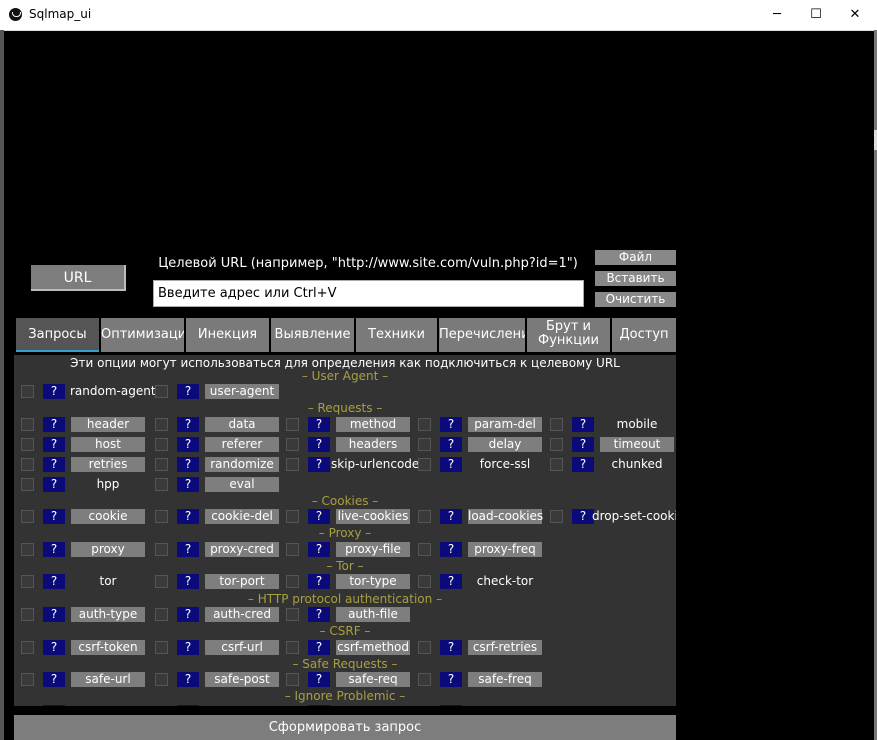  Describe the element at coordinates (373, 647) in the screenshot. I see `button-csrf-method: csrf-method` at that location.